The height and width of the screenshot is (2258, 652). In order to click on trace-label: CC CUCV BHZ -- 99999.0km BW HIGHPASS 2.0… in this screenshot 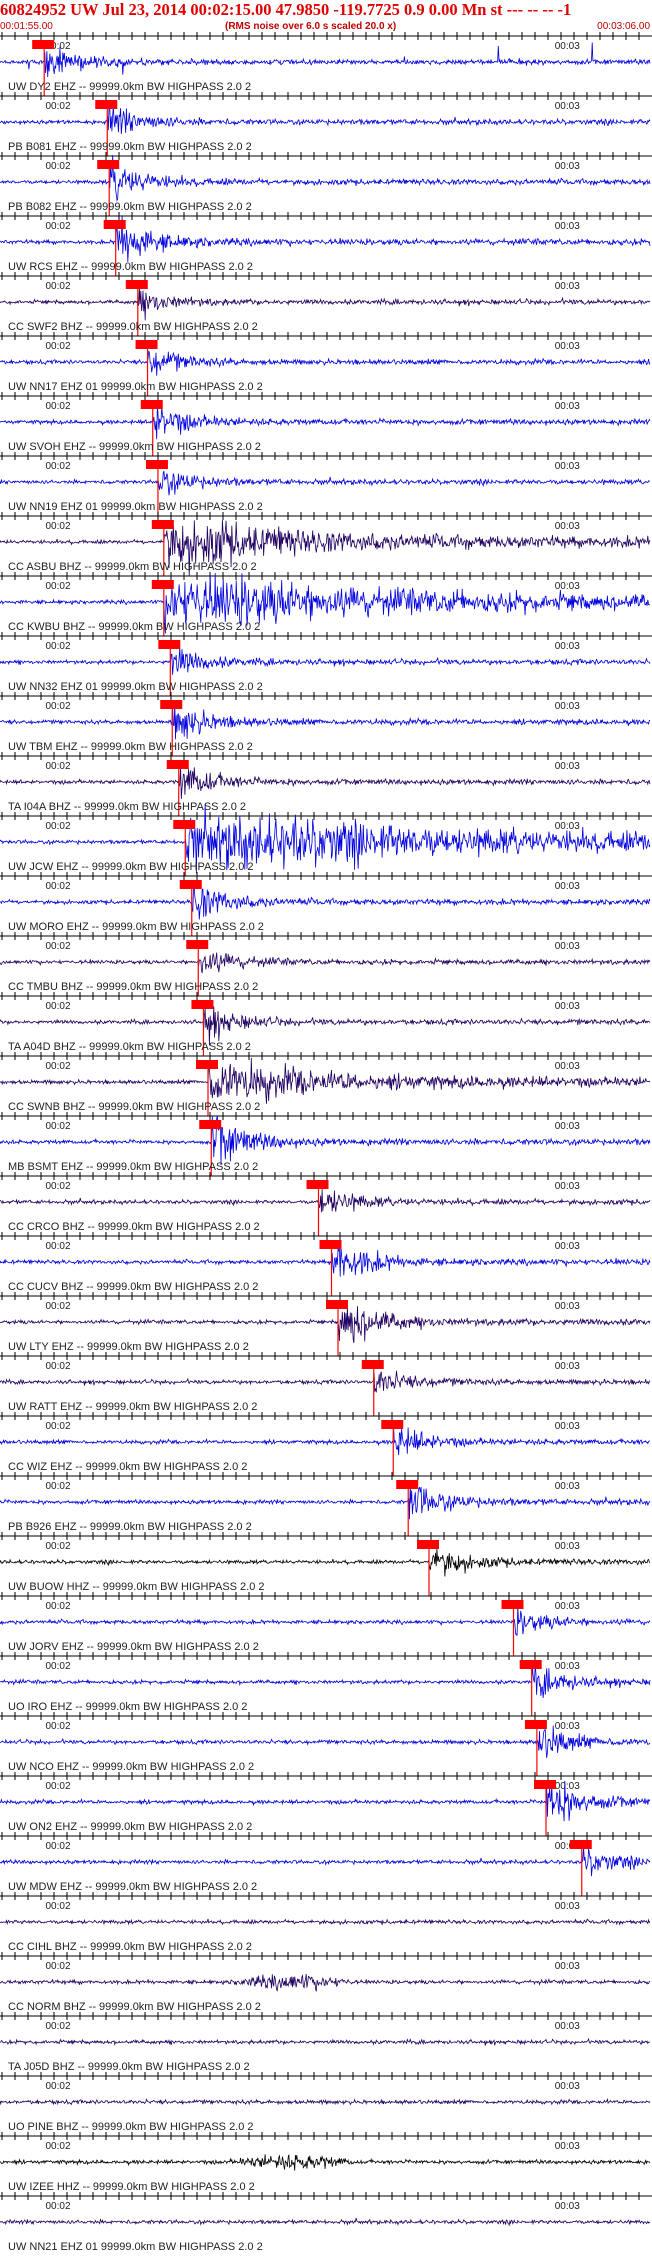, I will do `click(133, 1287)`.